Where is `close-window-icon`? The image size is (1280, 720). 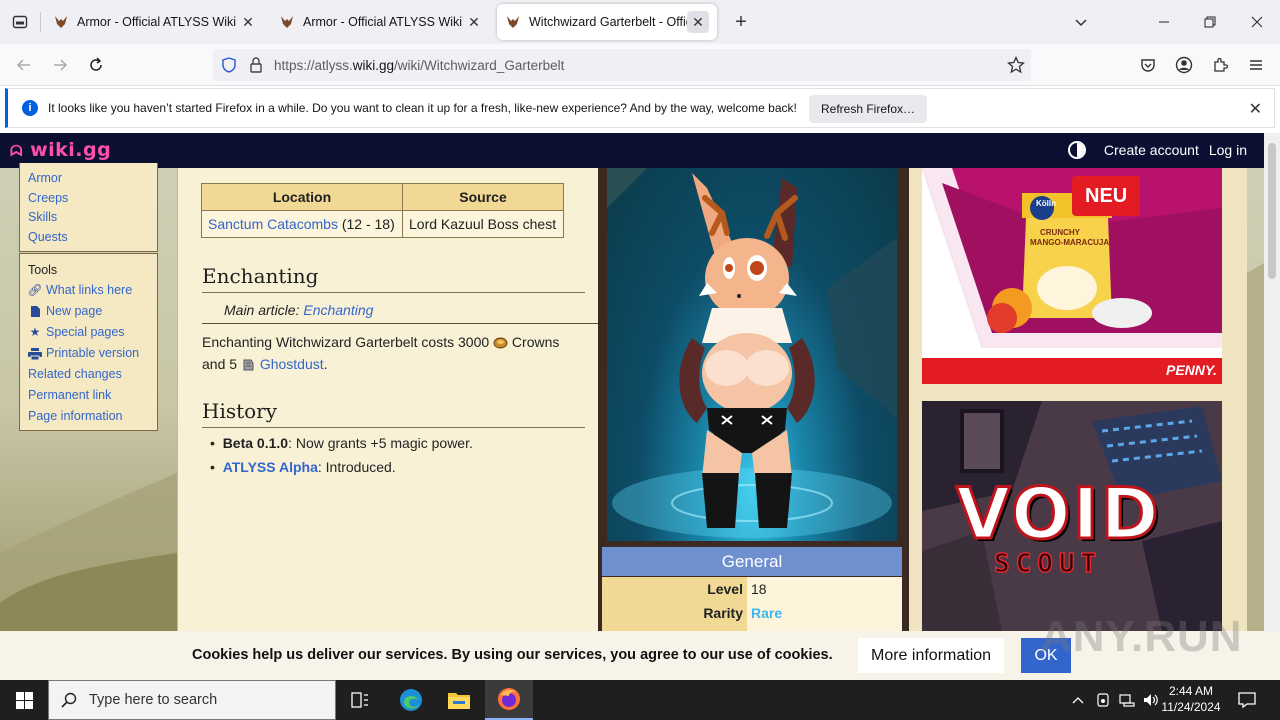 close-window-icon is located at coordinates (1257, 22).